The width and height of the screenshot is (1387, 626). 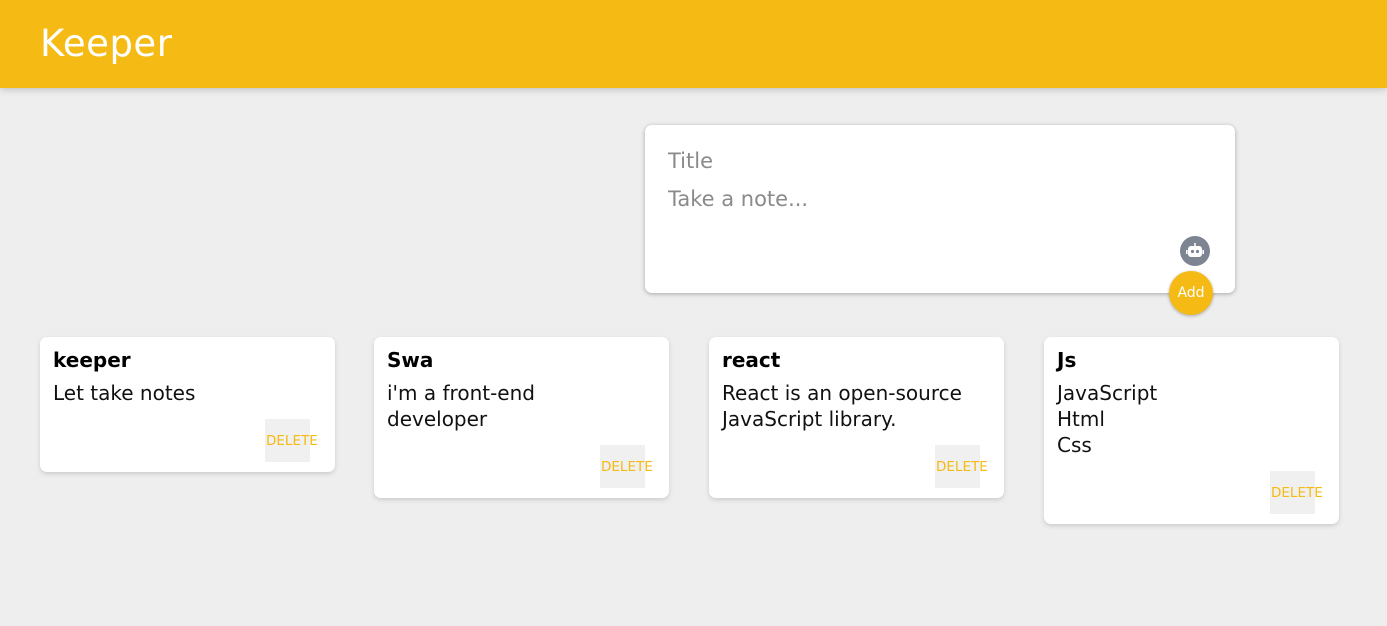 I want to click on note-card: keeper Let take notes DELETE, so click(x=187, y=404).